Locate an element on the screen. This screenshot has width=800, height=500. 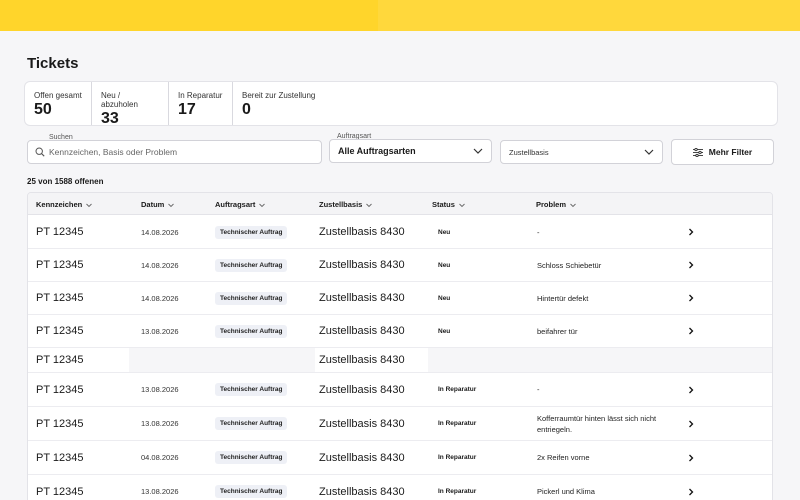
table-row-loading: PT 12345 Zustellbasis 8430 is located at coordinates (400, 360).